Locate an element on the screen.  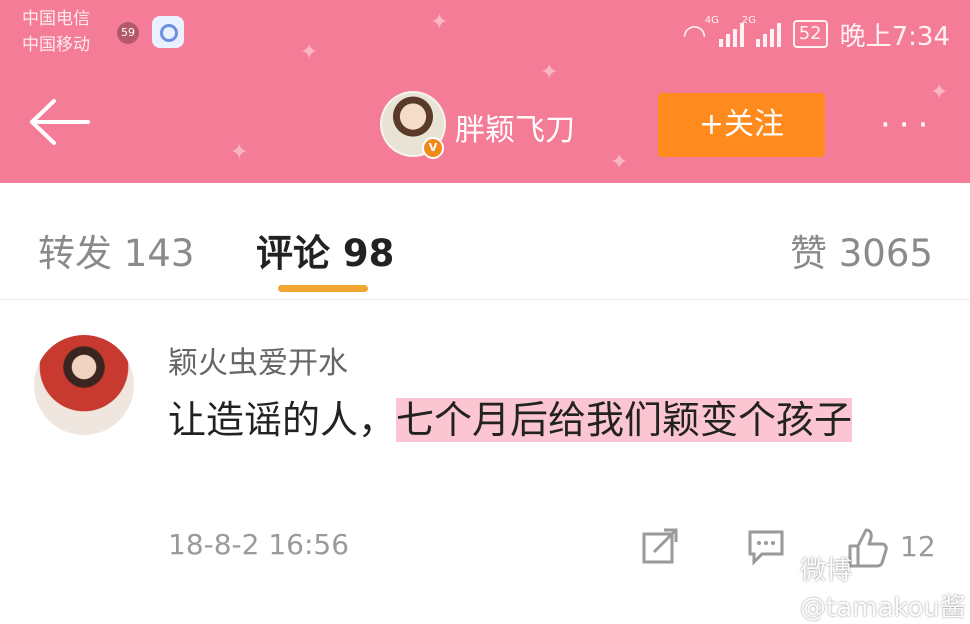
nav-bar: V 胖颖飞刀 +关注 ··· is located at coordinates (485, 125).